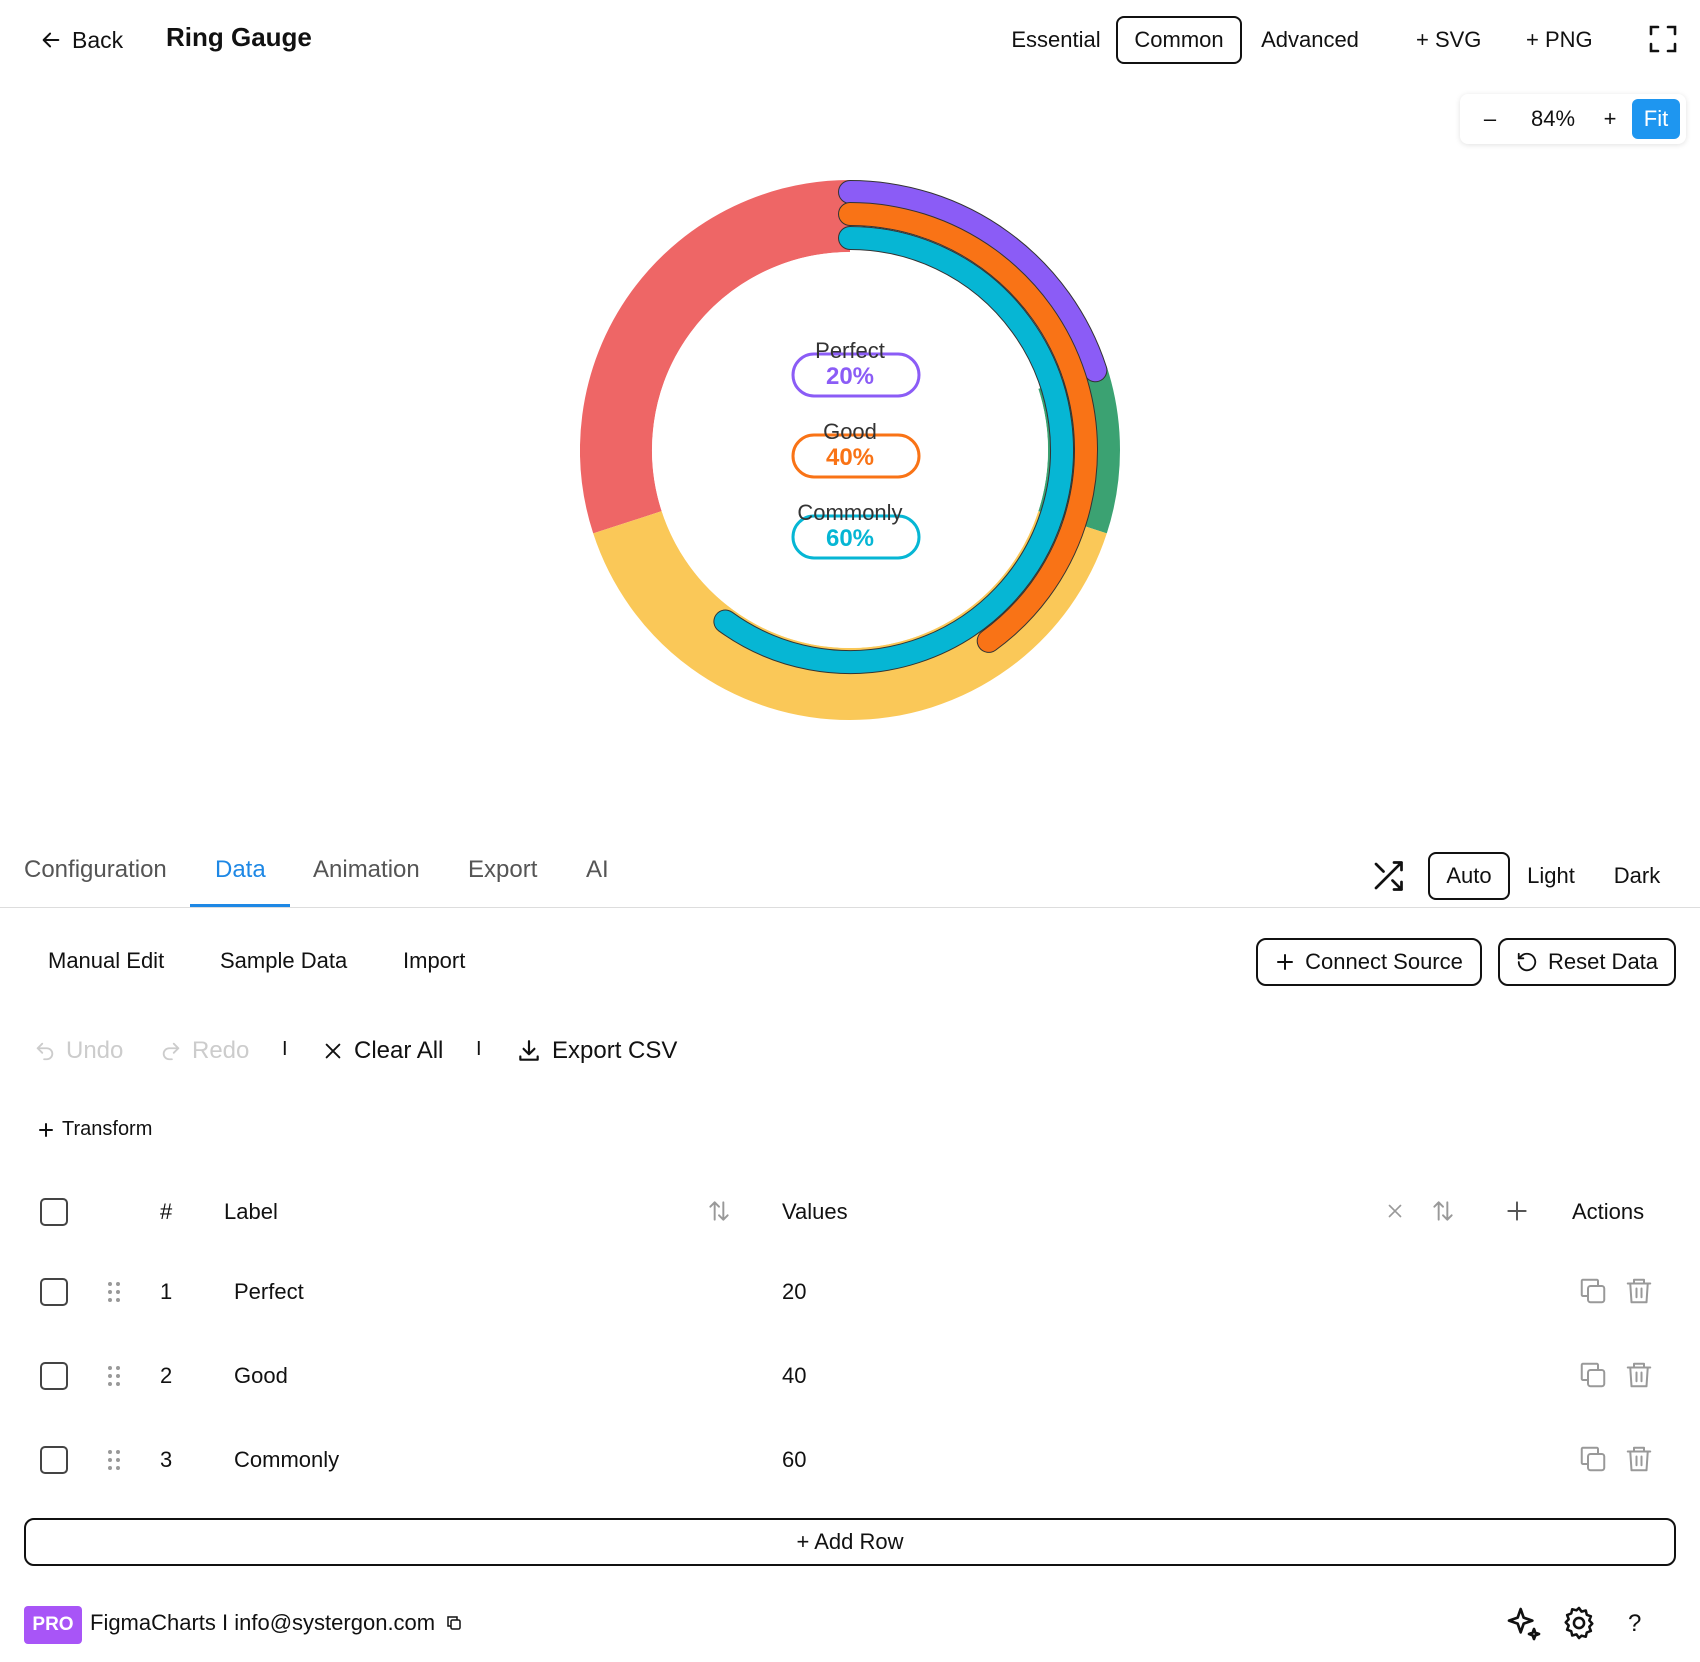  I want to click on transform-label: Transform, so click(107, 1129).